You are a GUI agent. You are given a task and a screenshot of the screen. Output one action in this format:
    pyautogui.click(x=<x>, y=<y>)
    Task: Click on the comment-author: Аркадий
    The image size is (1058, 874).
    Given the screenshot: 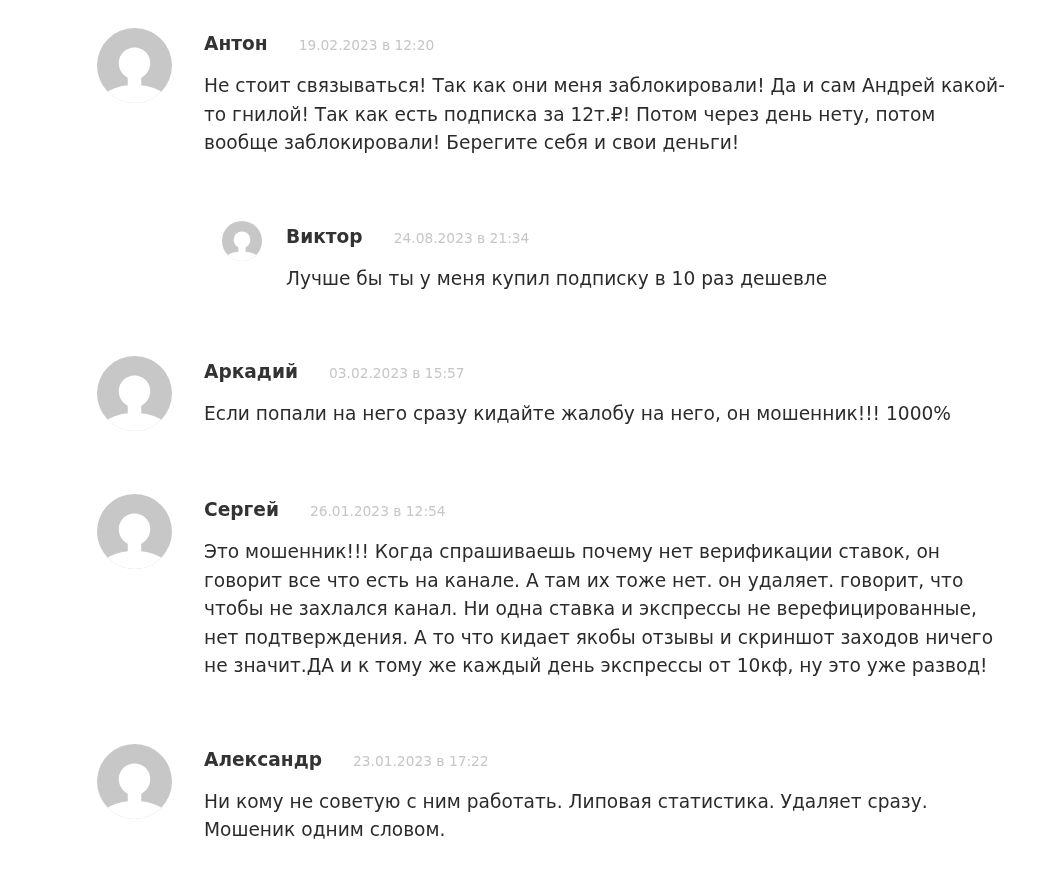 What is the action you would take?
    pyautogui.click(x=251, y=372)
    